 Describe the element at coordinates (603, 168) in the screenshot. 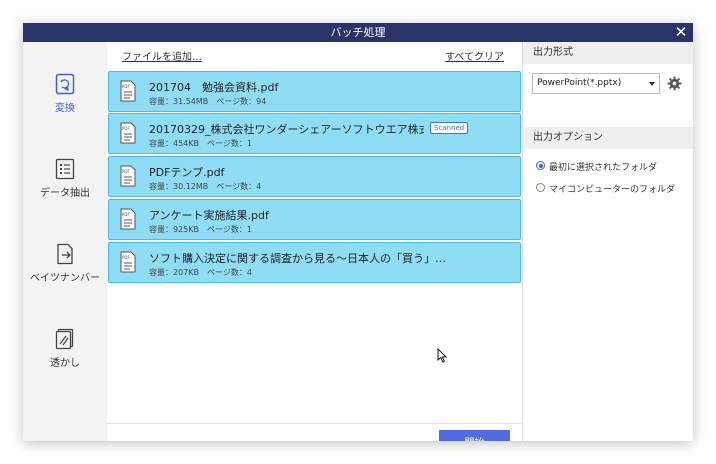

I see `radio-label: 最初に選択されたフォルダ` at that location.